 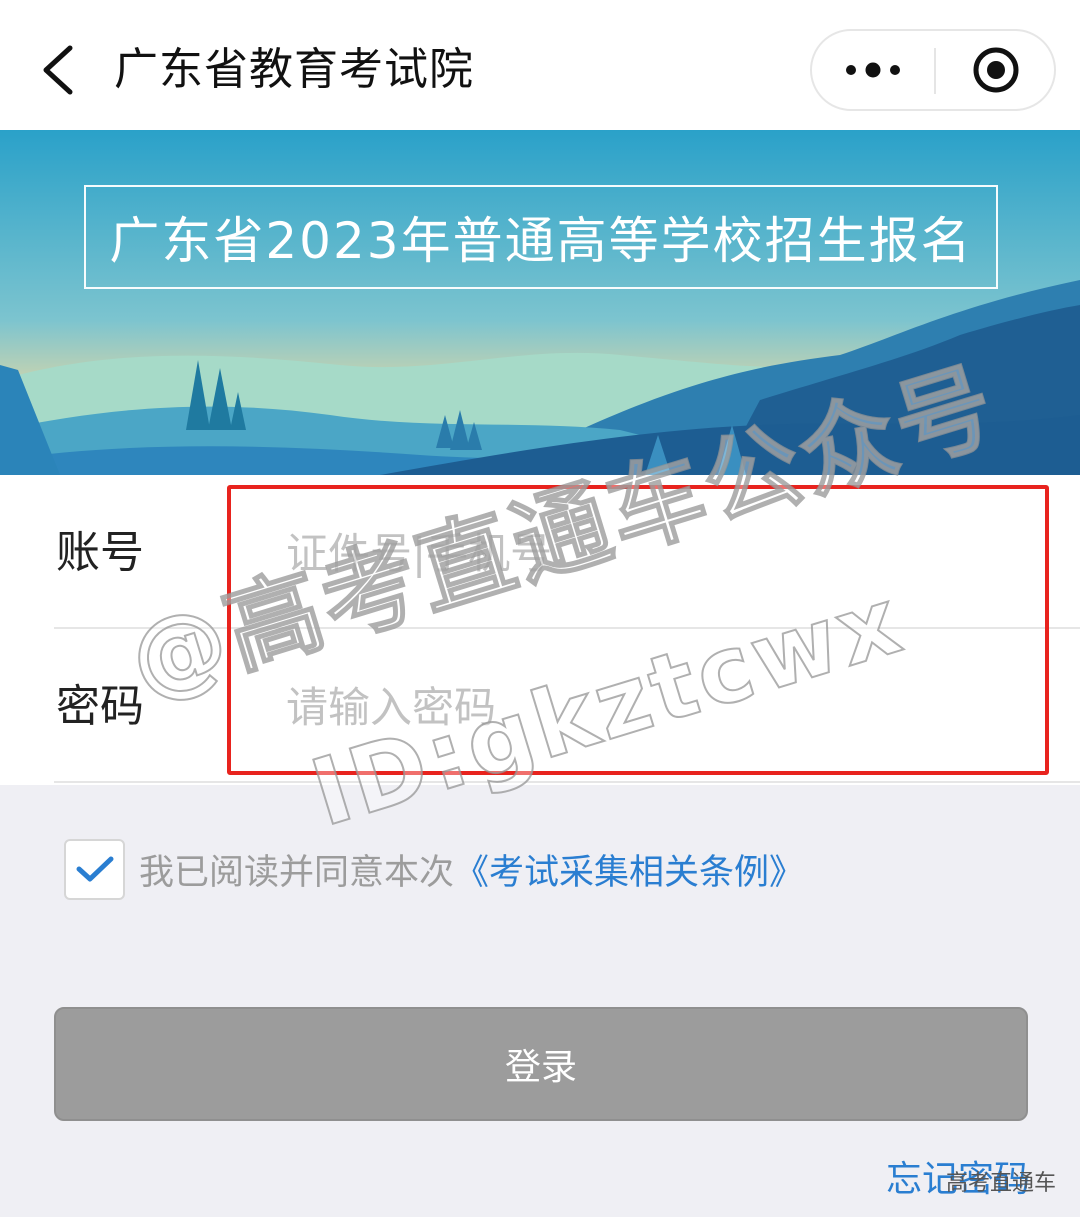 What do you see at coordinates (660, 707) in the screenshot?
I see `password-input` at bounding box center [660, 707].